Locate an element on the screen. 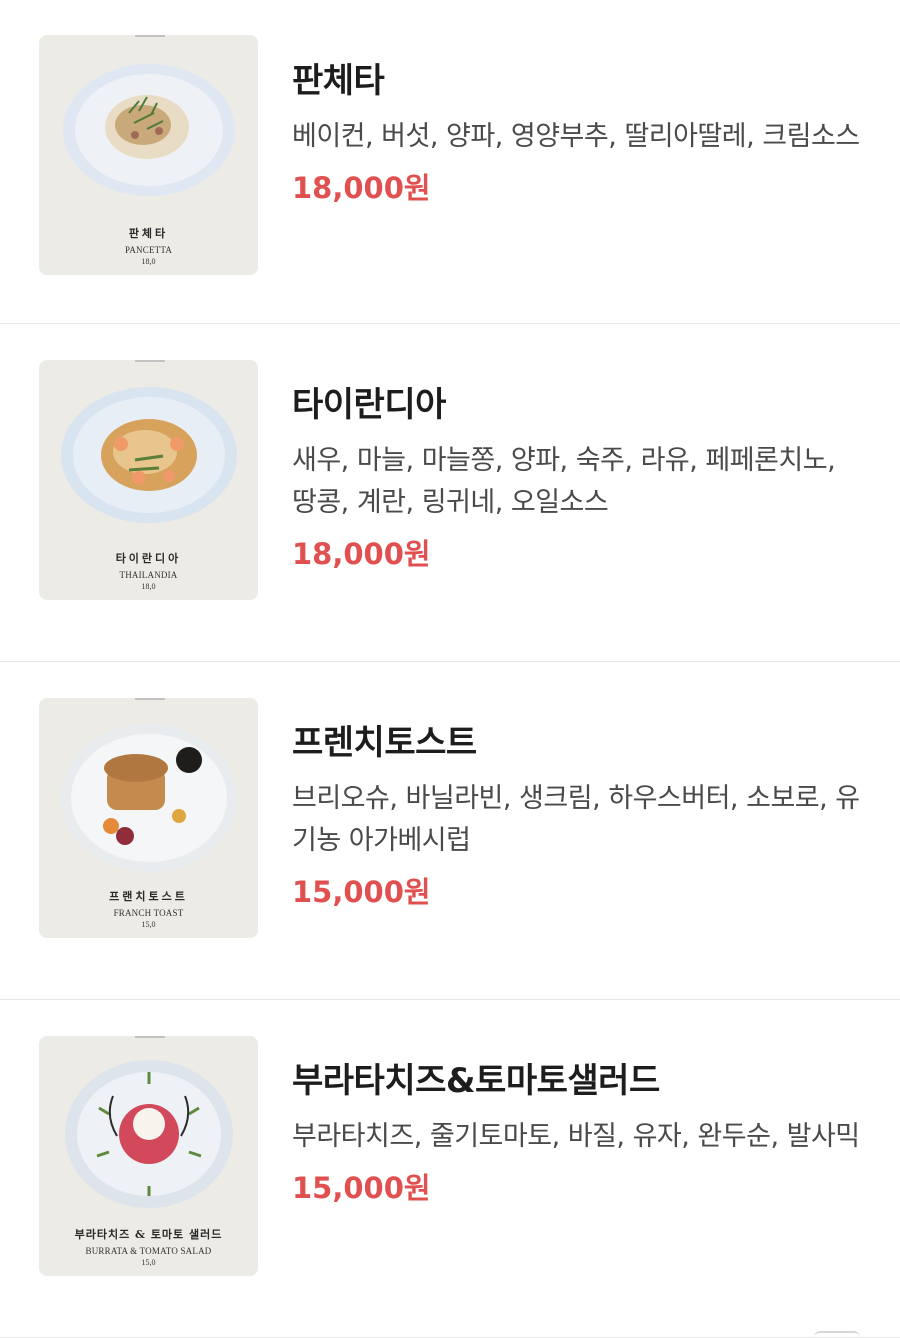  menu-item-name: 부라타치즈&토마토샐러드 is located at coordinates (476, 1081).